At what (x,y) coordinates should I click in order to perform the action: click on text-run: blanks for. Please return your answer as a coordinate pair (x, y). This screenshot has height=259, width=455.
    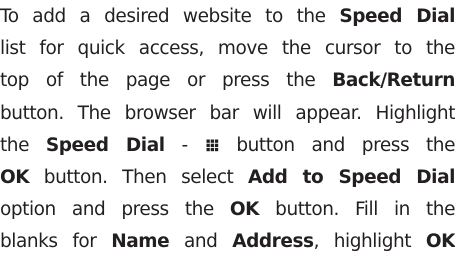
    Looking at the image, I should click on (56, 242).